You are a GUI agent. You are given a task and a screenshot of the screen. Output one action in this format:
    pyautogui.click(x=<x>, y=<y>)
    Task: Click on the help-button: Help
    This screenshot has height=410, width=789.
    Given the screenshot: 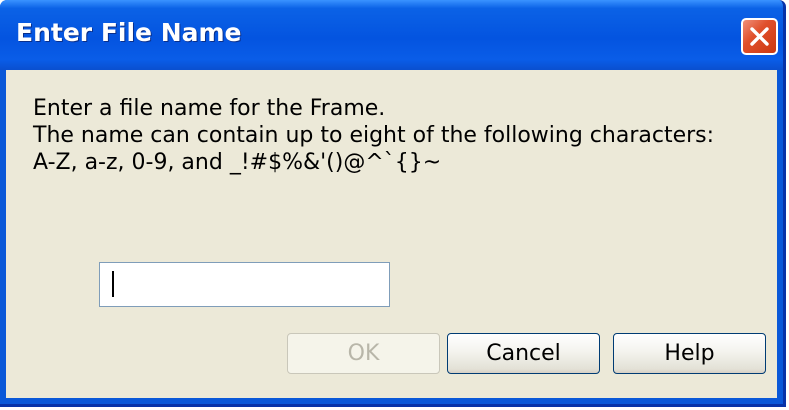 What is the action you would take?
    pyautogui.click(x=689, y=353)
    